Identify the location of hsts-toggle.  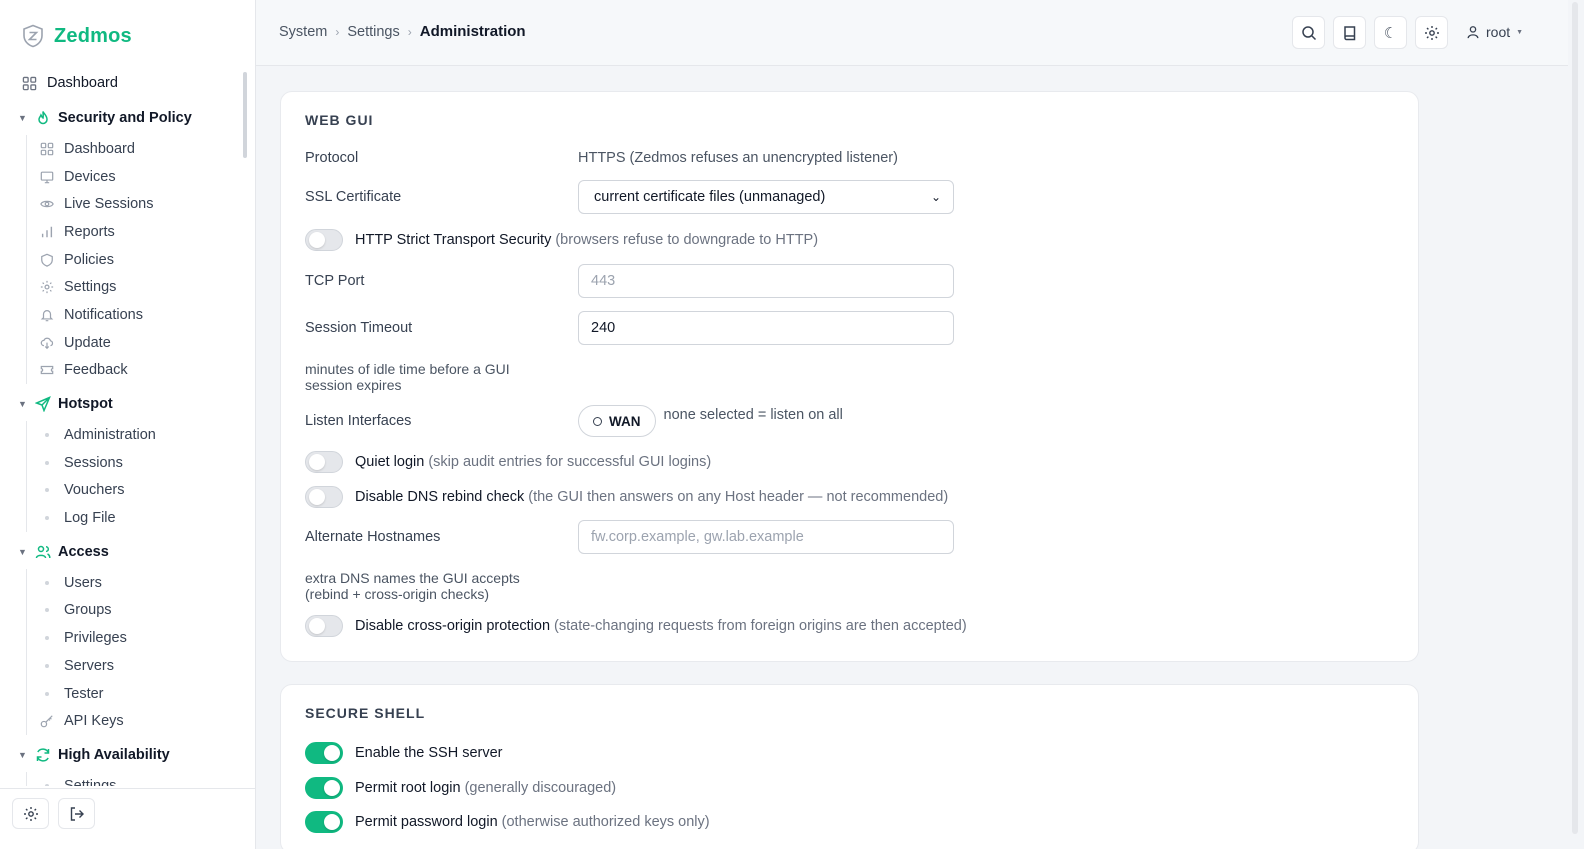
(324, 240).